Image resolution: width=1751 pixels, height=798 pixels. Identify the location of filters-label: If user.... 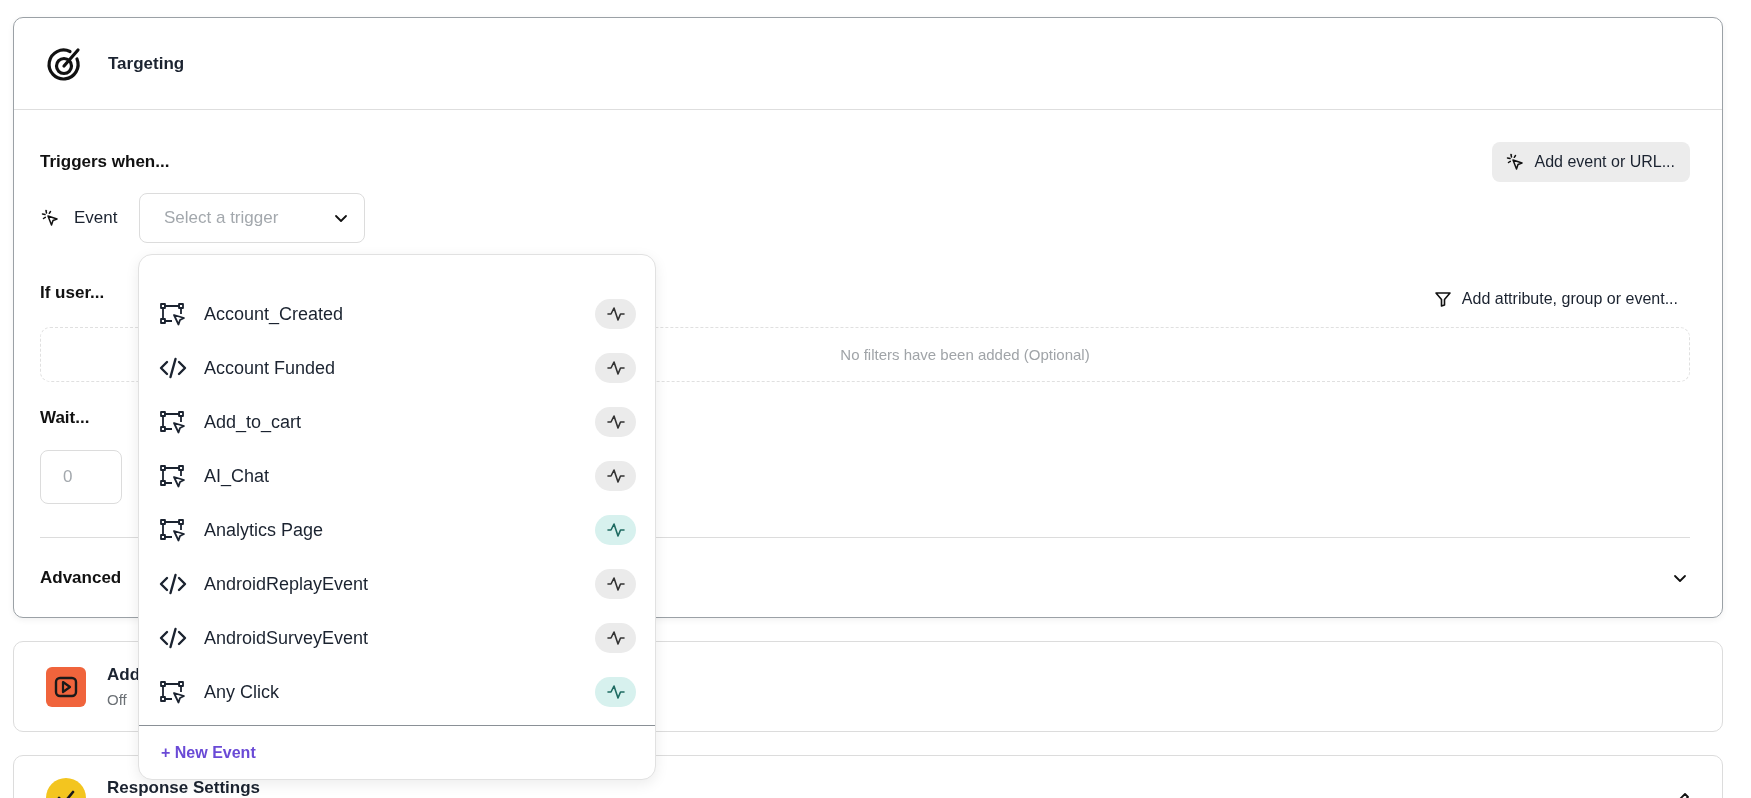
(72, 292).